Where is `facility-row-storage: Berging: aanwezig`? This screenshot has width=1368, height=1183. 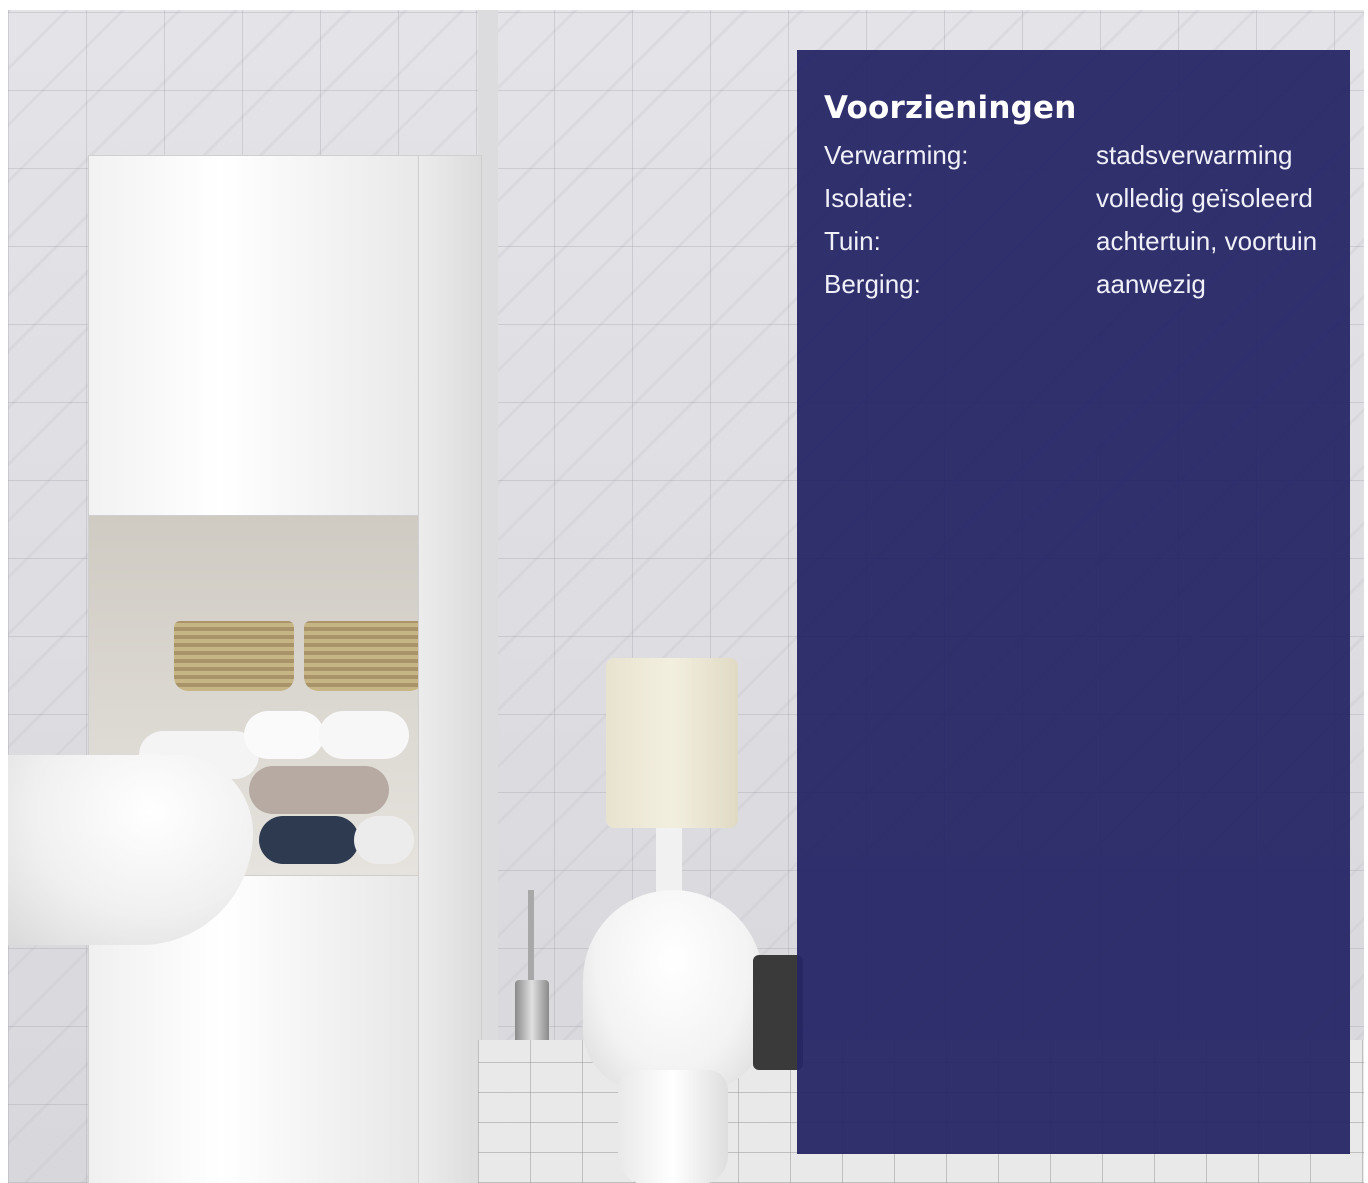
facility-row-storage: Berging: aanwezig is located at coordinates (1087, 284).